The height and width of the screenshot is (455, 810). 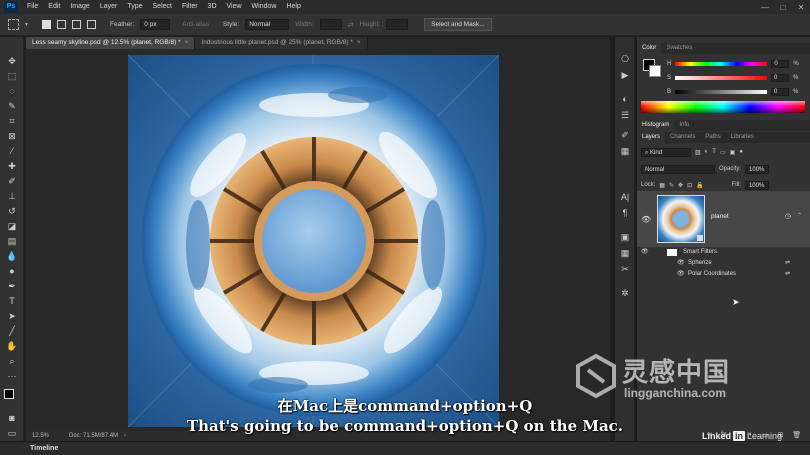 I want to click on tab-libraries: Libraries, so click(x=742, y=137).